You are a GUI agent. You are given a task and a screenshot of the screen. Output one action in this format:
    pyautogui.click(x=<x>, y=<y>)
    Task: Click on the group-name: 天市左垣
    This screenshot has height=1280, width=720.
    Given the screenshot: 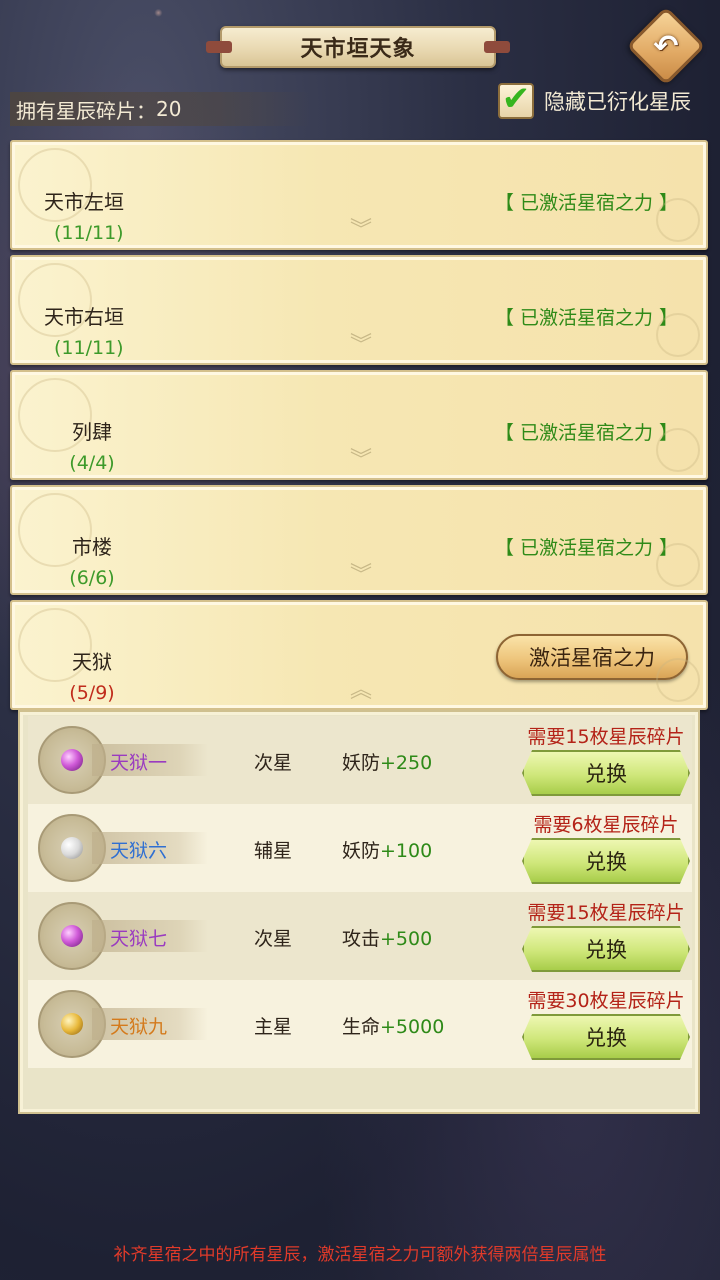 What is the action you would take?
    pyautogui.click(x=84, y=202)
    